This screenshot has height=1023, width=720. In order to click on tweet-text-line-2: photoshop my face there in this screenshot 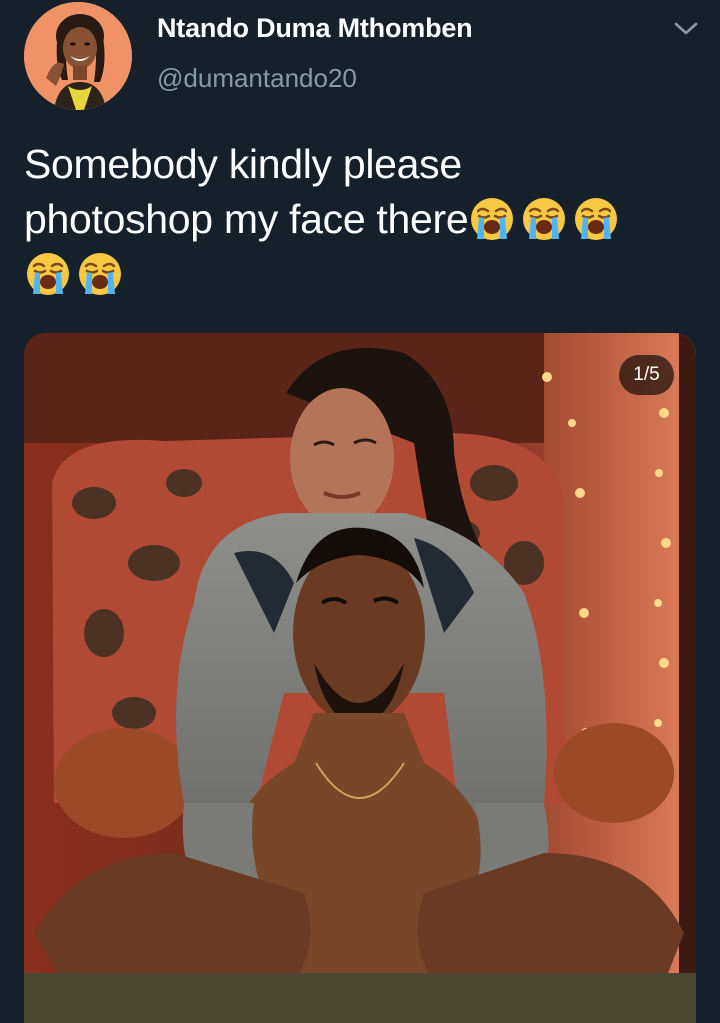, I will do `click(246, 219)`.